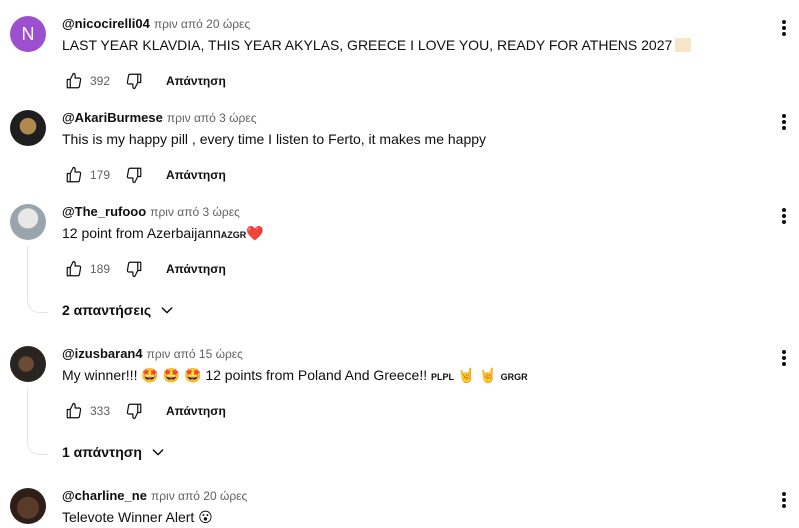 The image size is (799, 528). I want to click on comment-header: @AkariBurmese πριν από 3 ώρες, so click(159, 119).